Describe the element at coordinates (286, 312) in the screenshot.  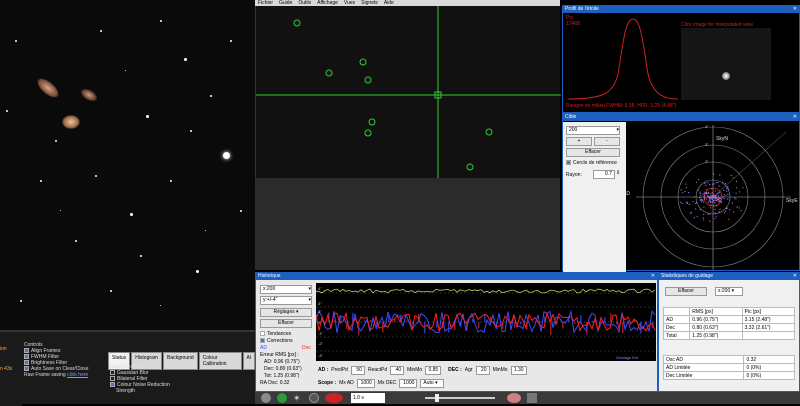
I see `settings-button: Réglages ▾` at that location.